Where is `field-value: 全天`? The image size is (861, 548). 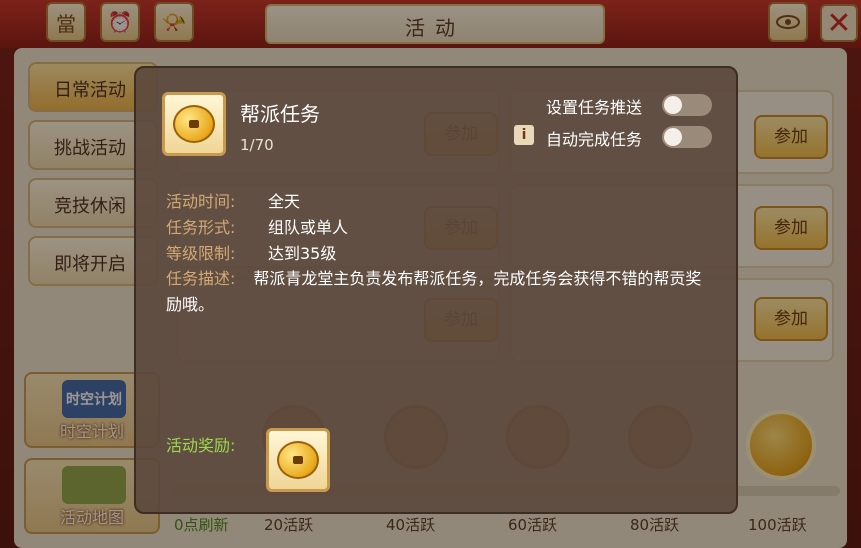 field-value: 全天 is located at coordinates (284, 201).